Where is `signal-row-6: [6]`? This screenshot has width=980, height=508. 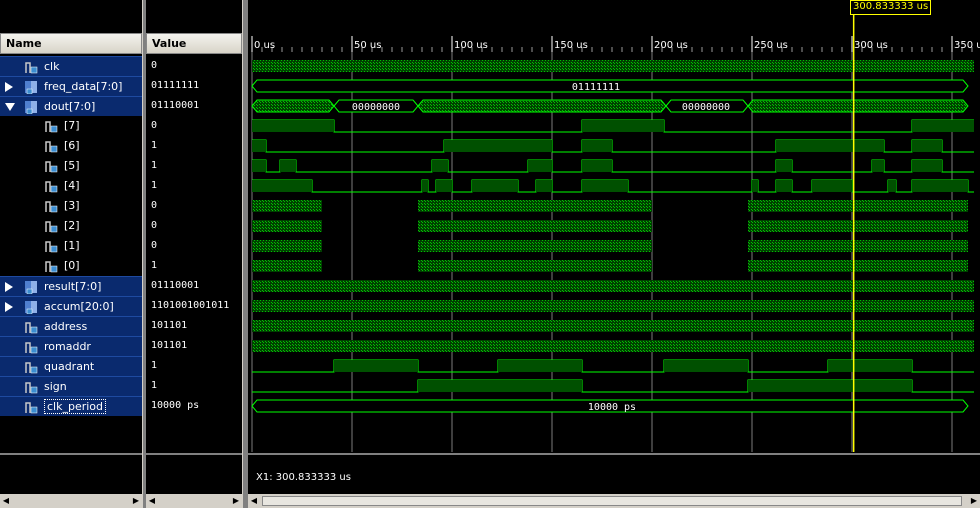
signal-row-6: [6] is located at coordinates (71, 146).